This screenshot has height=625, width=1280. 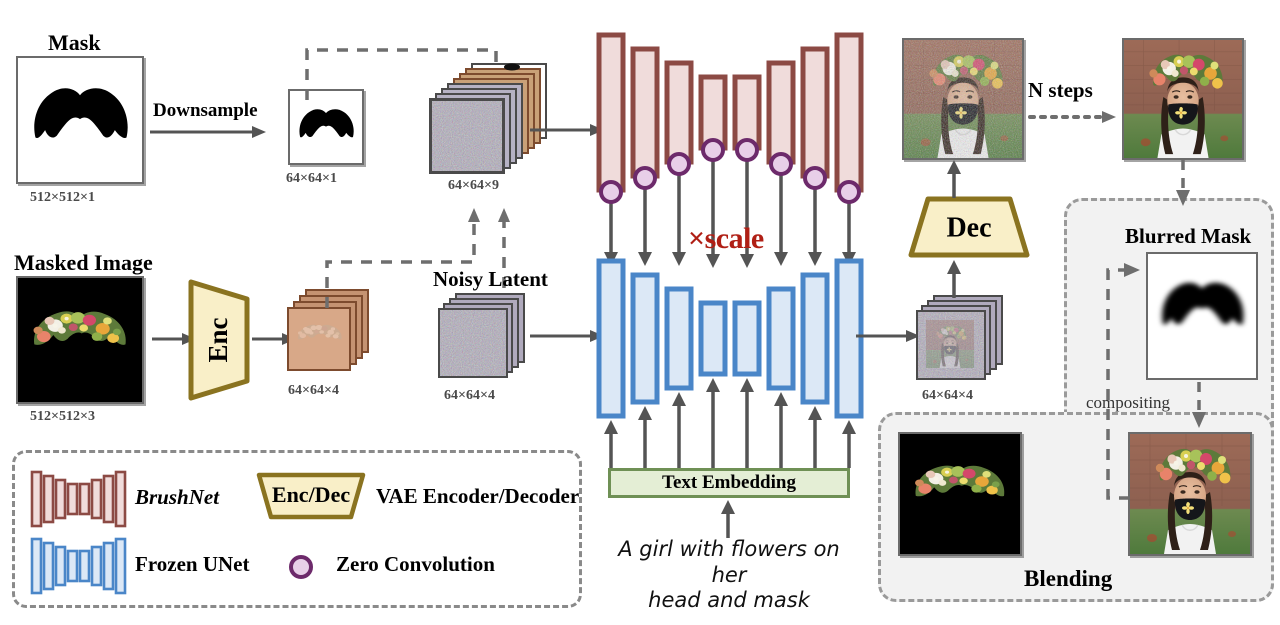 What do you see at coordinates (481, 335) in the screenshot?
I see `noisy-latent-stack` at bounding box center [481, 335].